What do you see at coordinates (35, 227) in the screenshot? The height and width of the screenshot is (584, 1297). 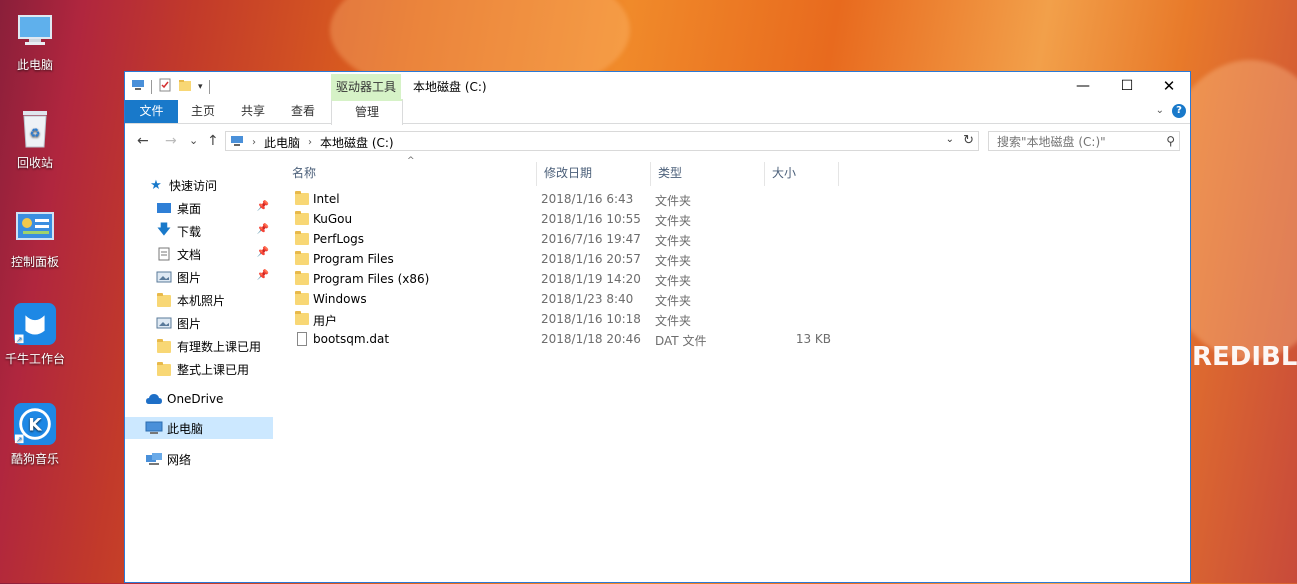 I see `control-panel-icon` at bounding box center [35, 227].